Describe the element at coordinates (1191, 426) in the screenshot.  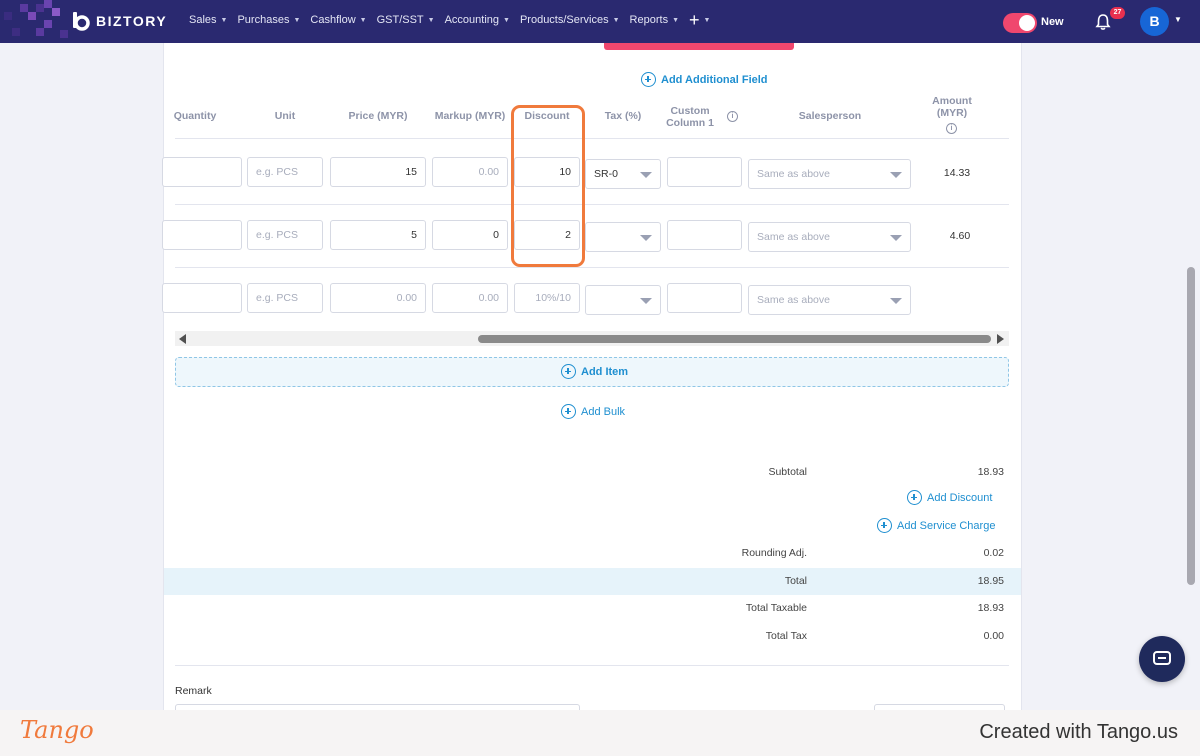
I see `page-scrollbar` at that location.